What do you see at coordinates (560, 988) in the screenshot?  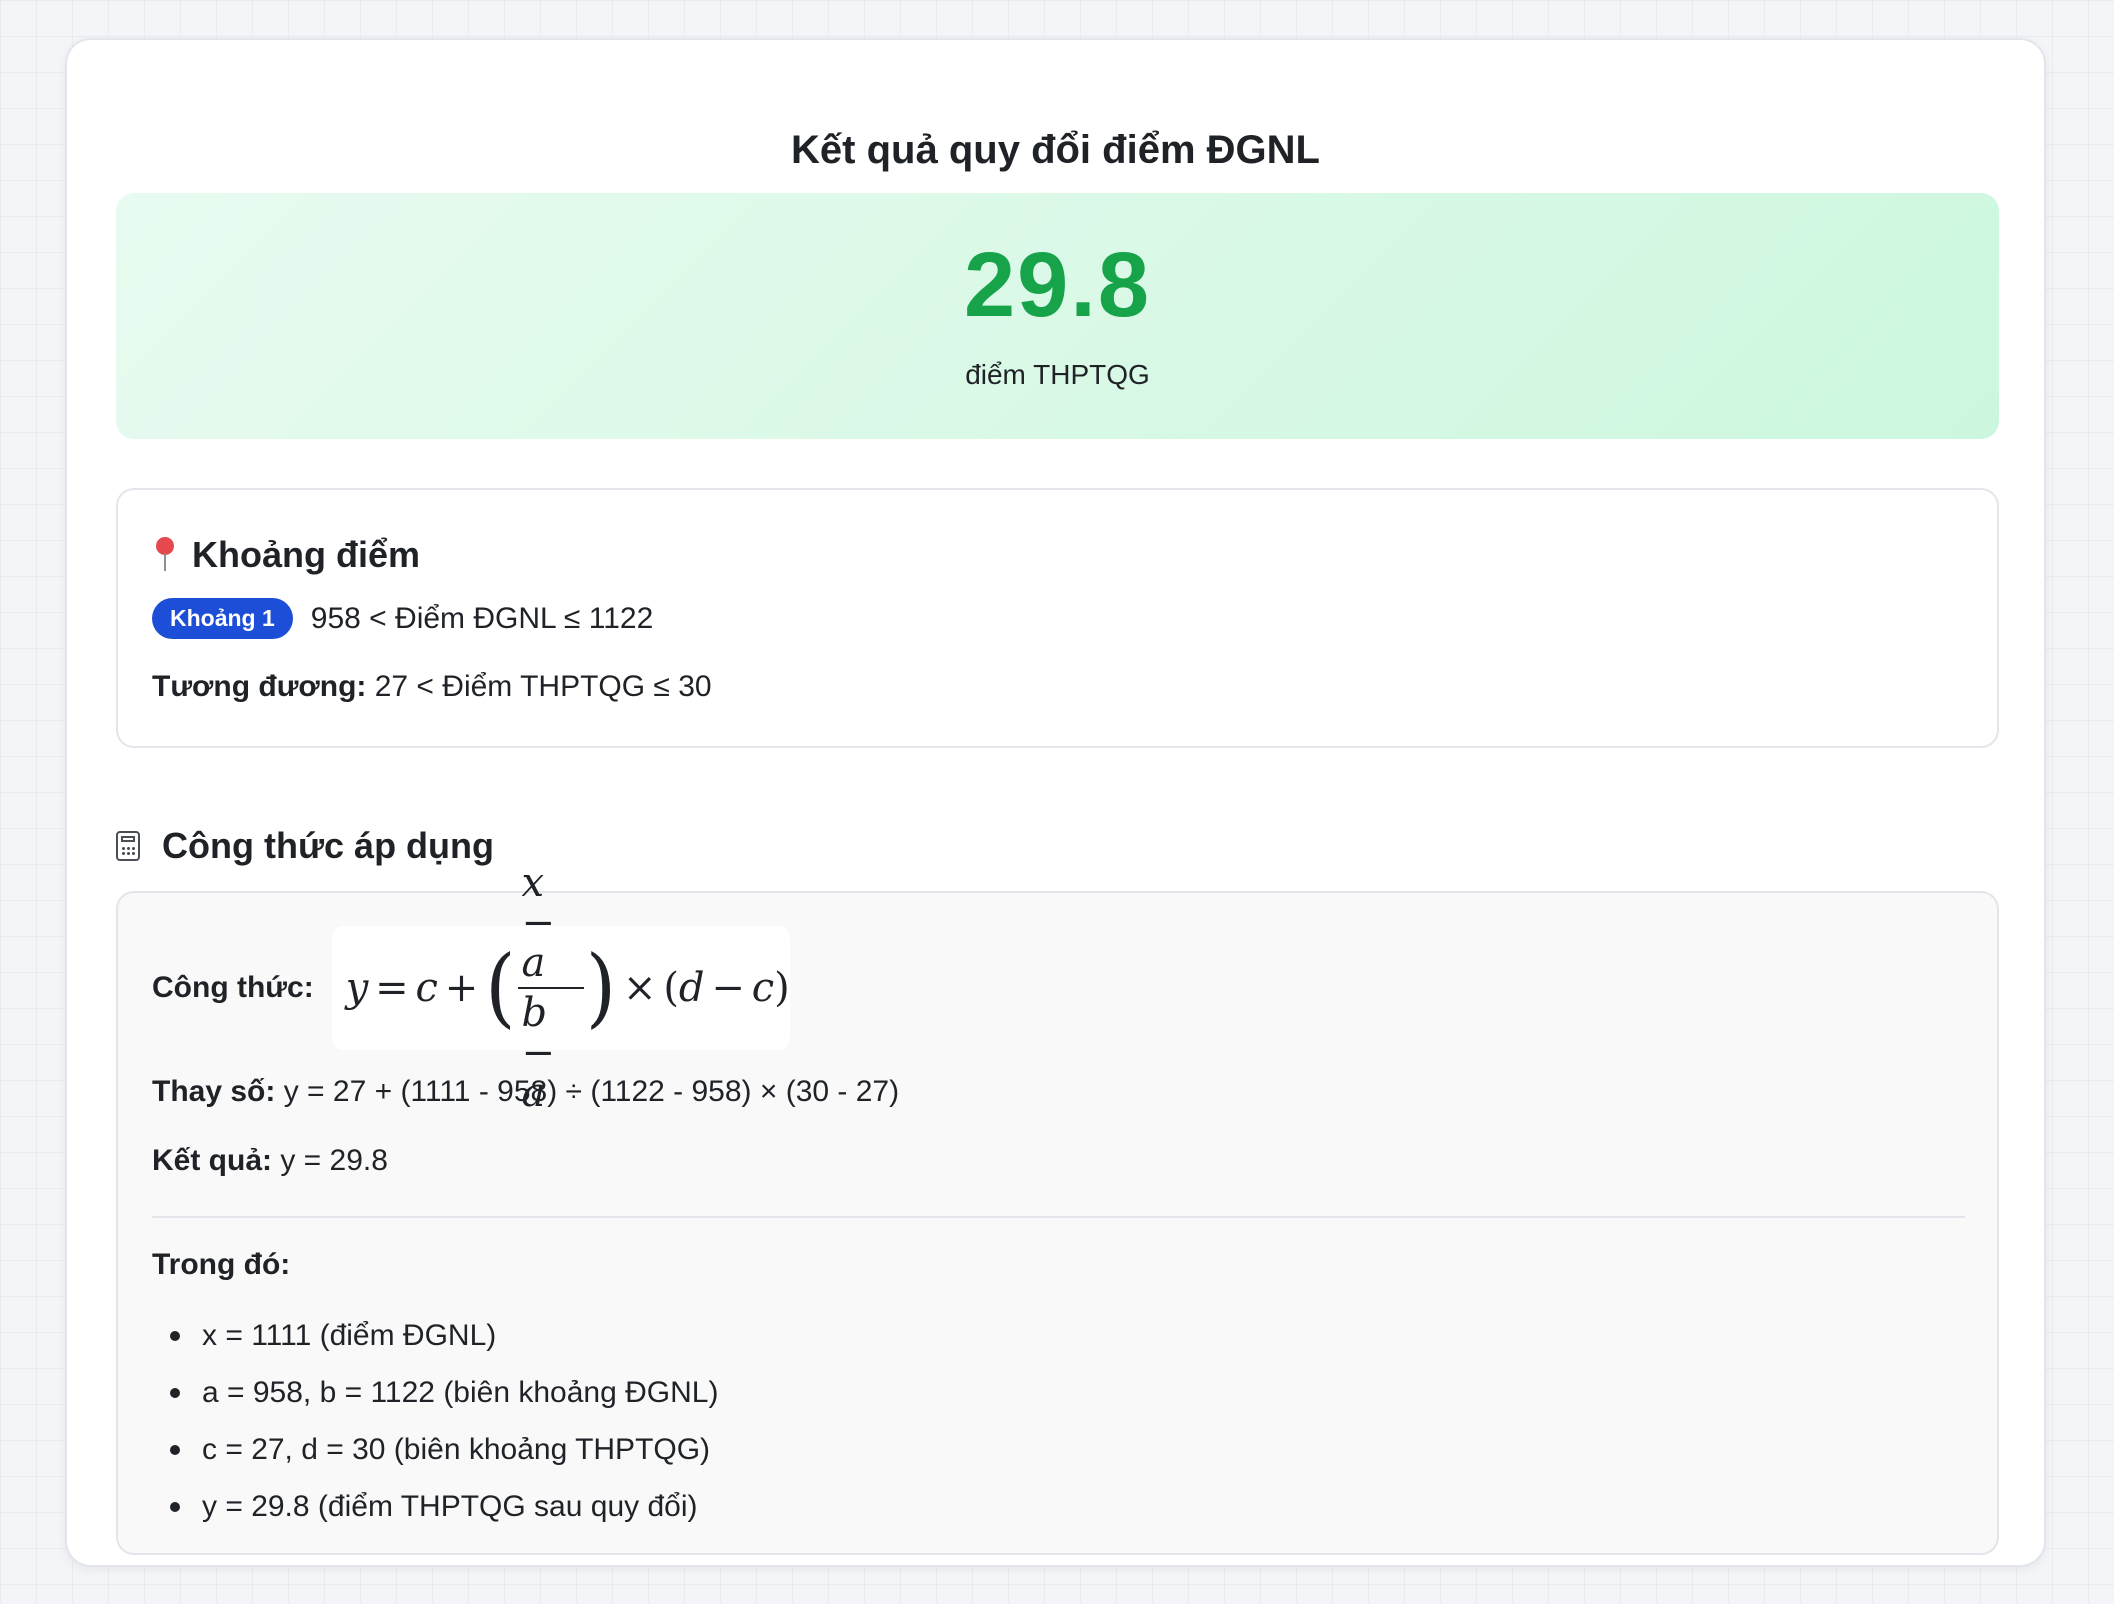 I see `formula-math: y = c + ( x − ab − a ) ×(d − c)` at bounding box center [560, 988].